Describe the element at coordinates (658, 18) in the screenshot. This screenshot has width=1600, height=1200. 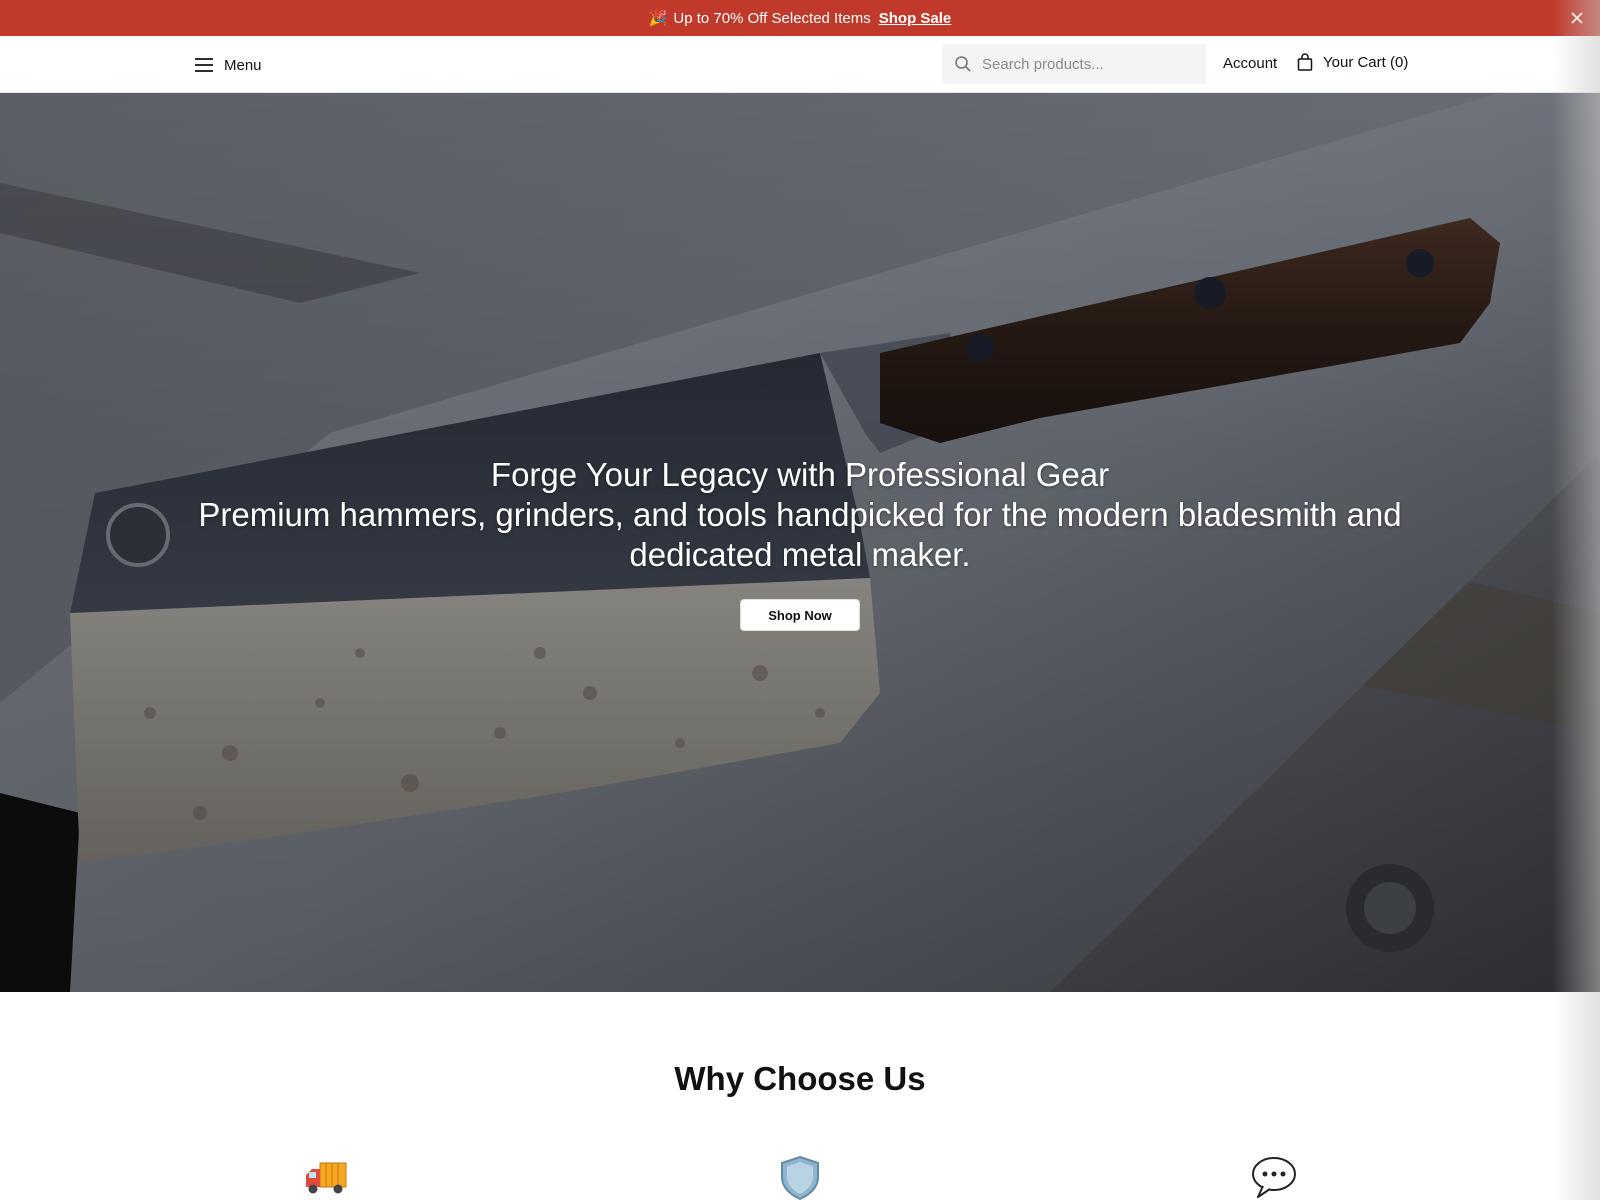
I see `party-popper-icon: 🎉` at that location.